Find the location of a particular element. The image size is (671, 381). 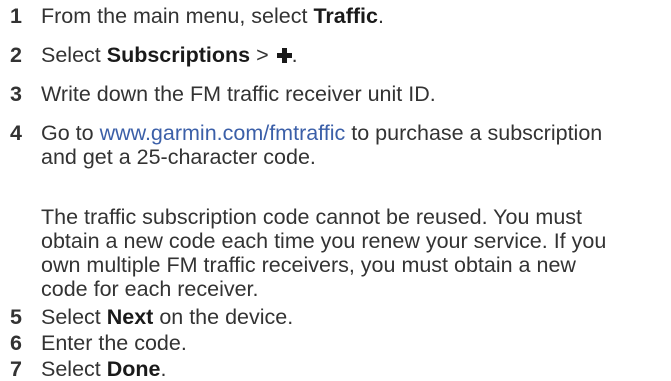

step-text: Select Next on the device. is located at coordinates (356, 317).